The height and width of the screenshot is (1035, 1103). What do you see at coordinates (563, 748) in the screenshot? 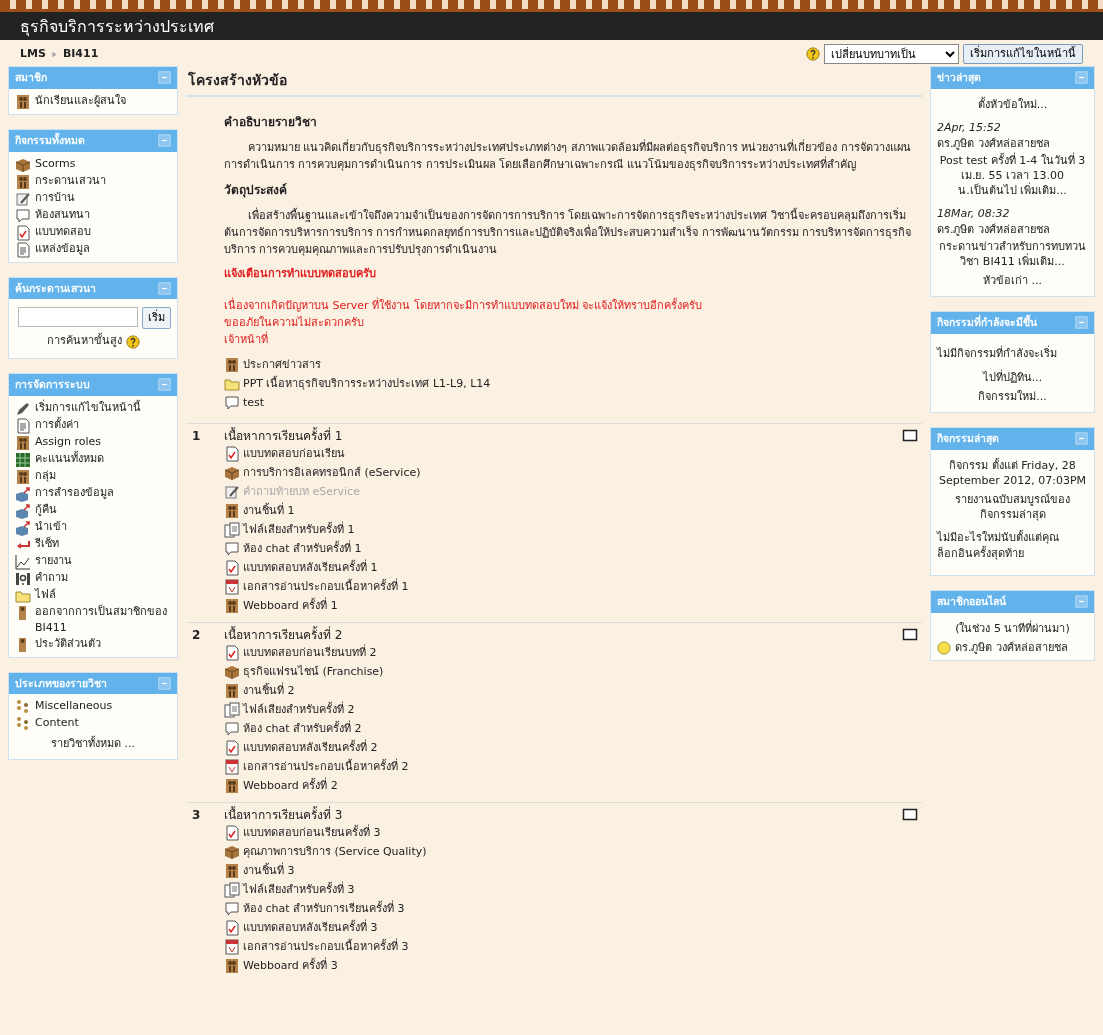
I see `activity-link: แบบทดสอบหลังเรียนครั้งที่ 2` at bounding box center [563, 748].